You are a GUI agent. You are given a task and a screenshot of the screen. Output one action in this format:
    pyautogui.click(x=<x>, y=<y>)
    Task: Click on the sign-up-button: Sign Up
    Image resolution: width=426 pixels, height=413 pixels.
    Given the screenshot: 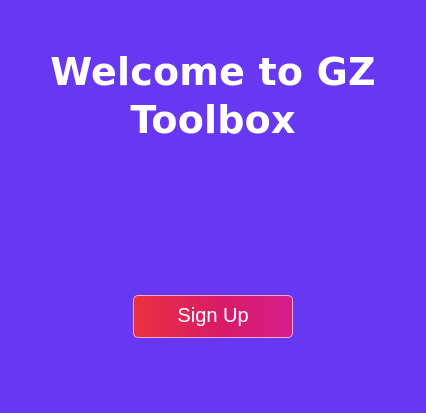 What is the action you would take?
    pyautogui.click(x=213, y=316)
    